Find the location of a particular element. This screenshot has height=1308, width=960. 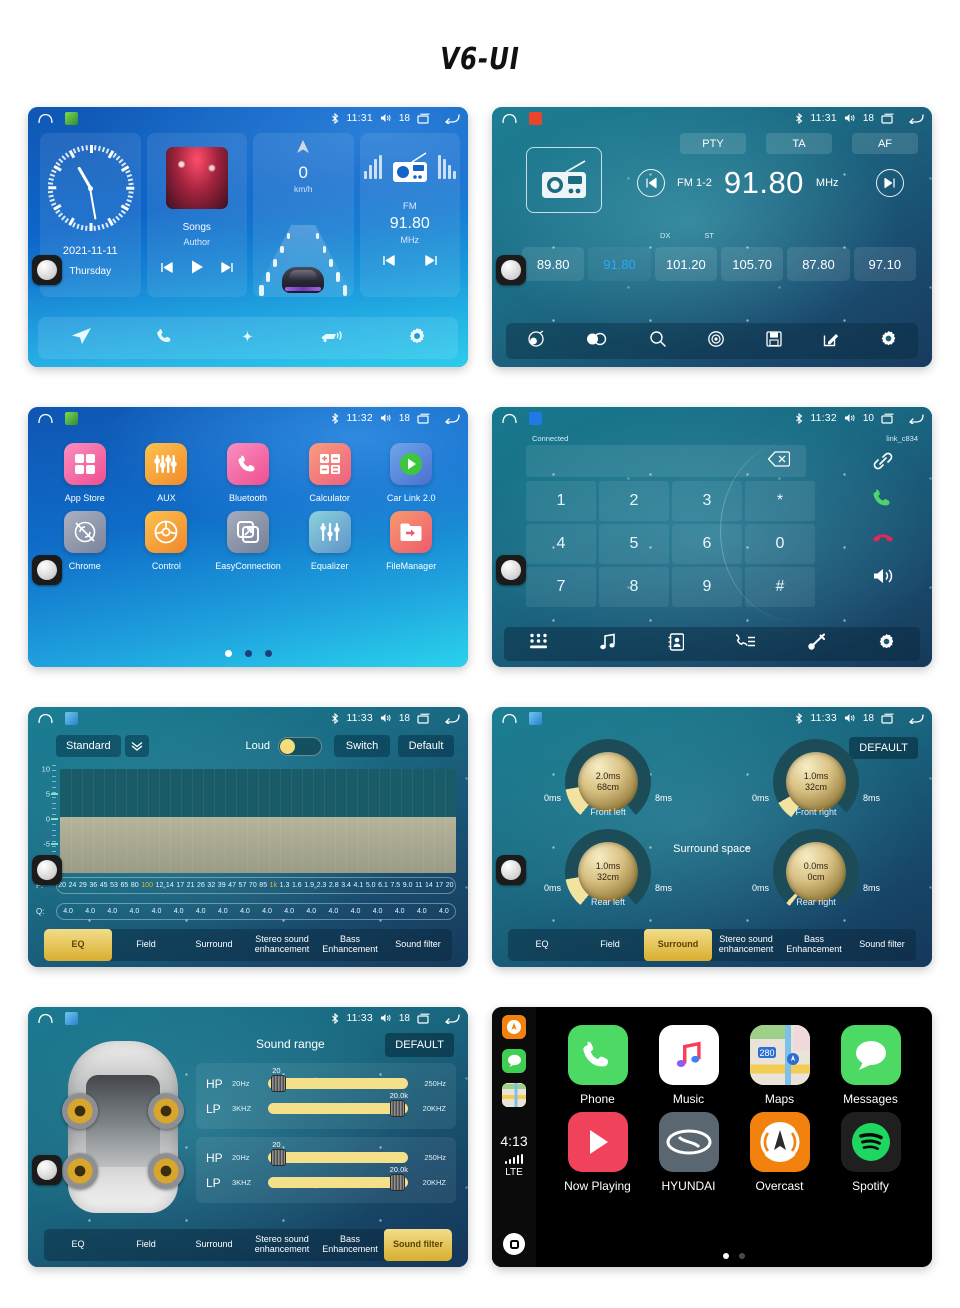

eq-frequency-label: 12 is located at coordinates (160, 885).